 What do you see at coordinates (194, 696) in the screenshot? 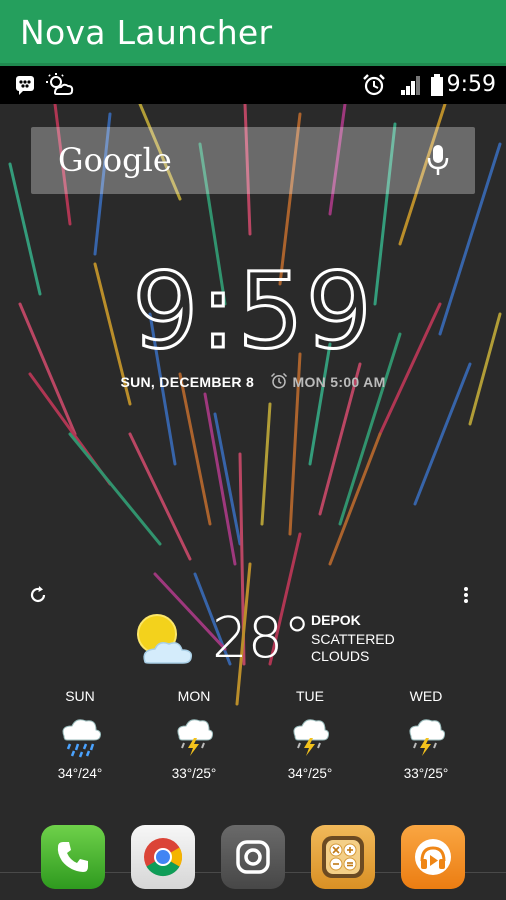
I see `forecast-day-label: MON` at bounding box center [194, 696].